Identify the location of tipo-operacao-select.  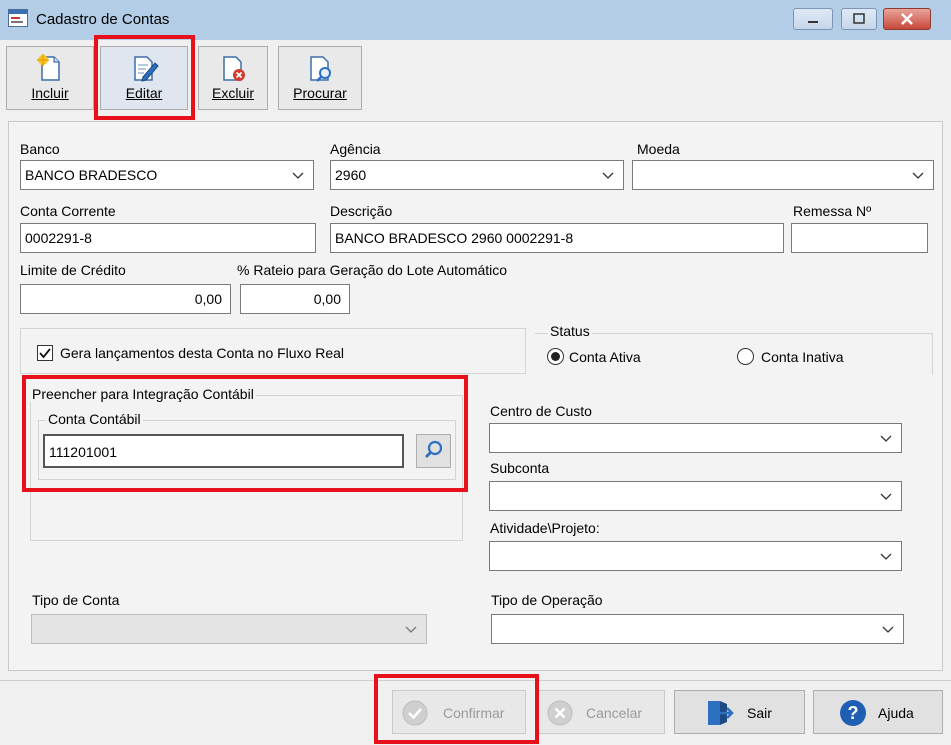
(697, 629).